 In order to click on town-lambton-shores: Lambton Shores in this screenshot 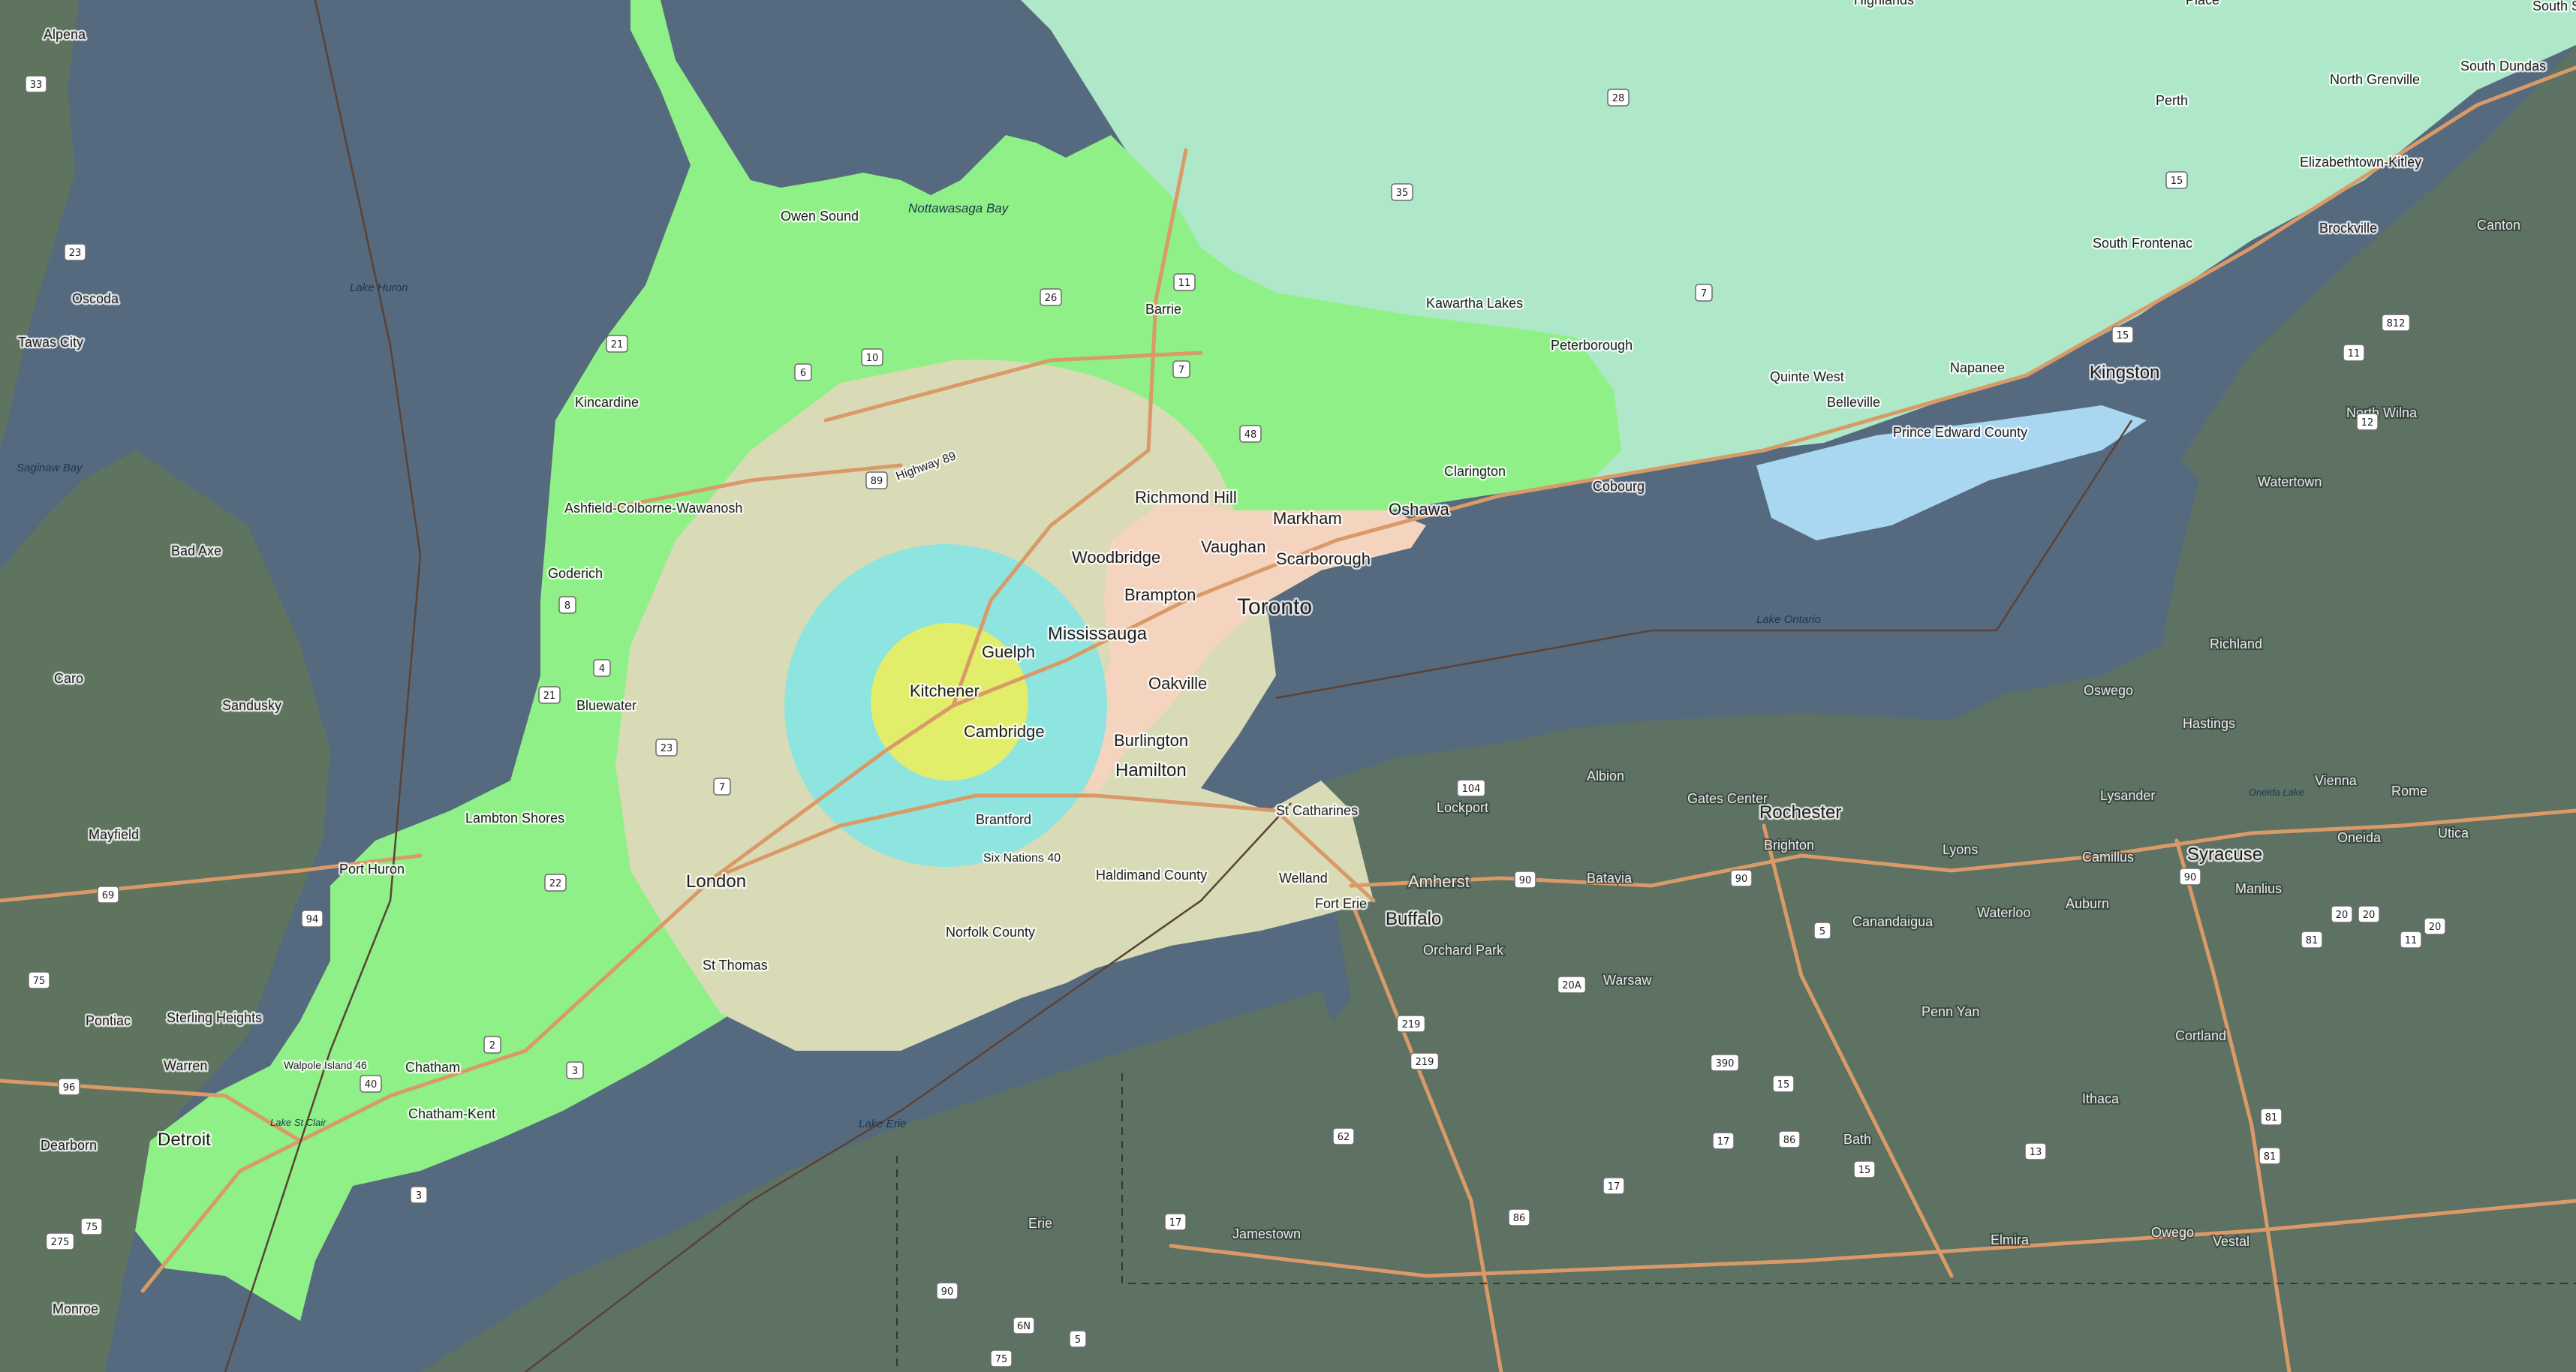, I will do `click(515, 818)`.